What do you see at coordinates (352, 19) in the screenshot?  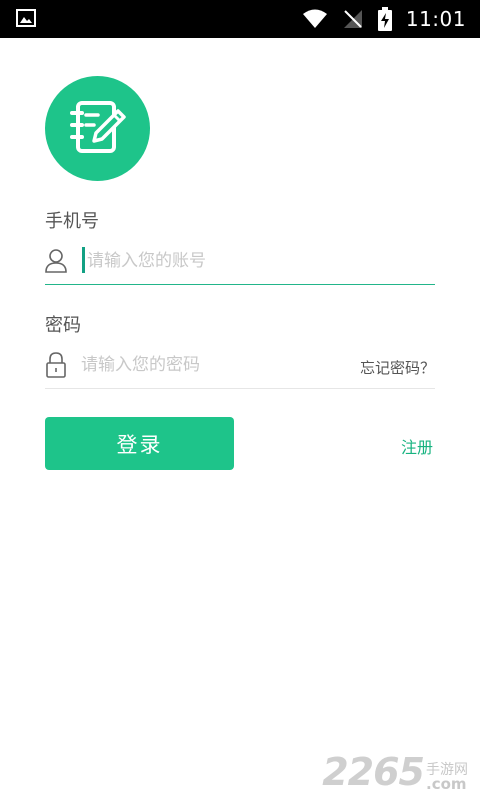 I see `no-signal-icon` at bounding box center [352, 19].